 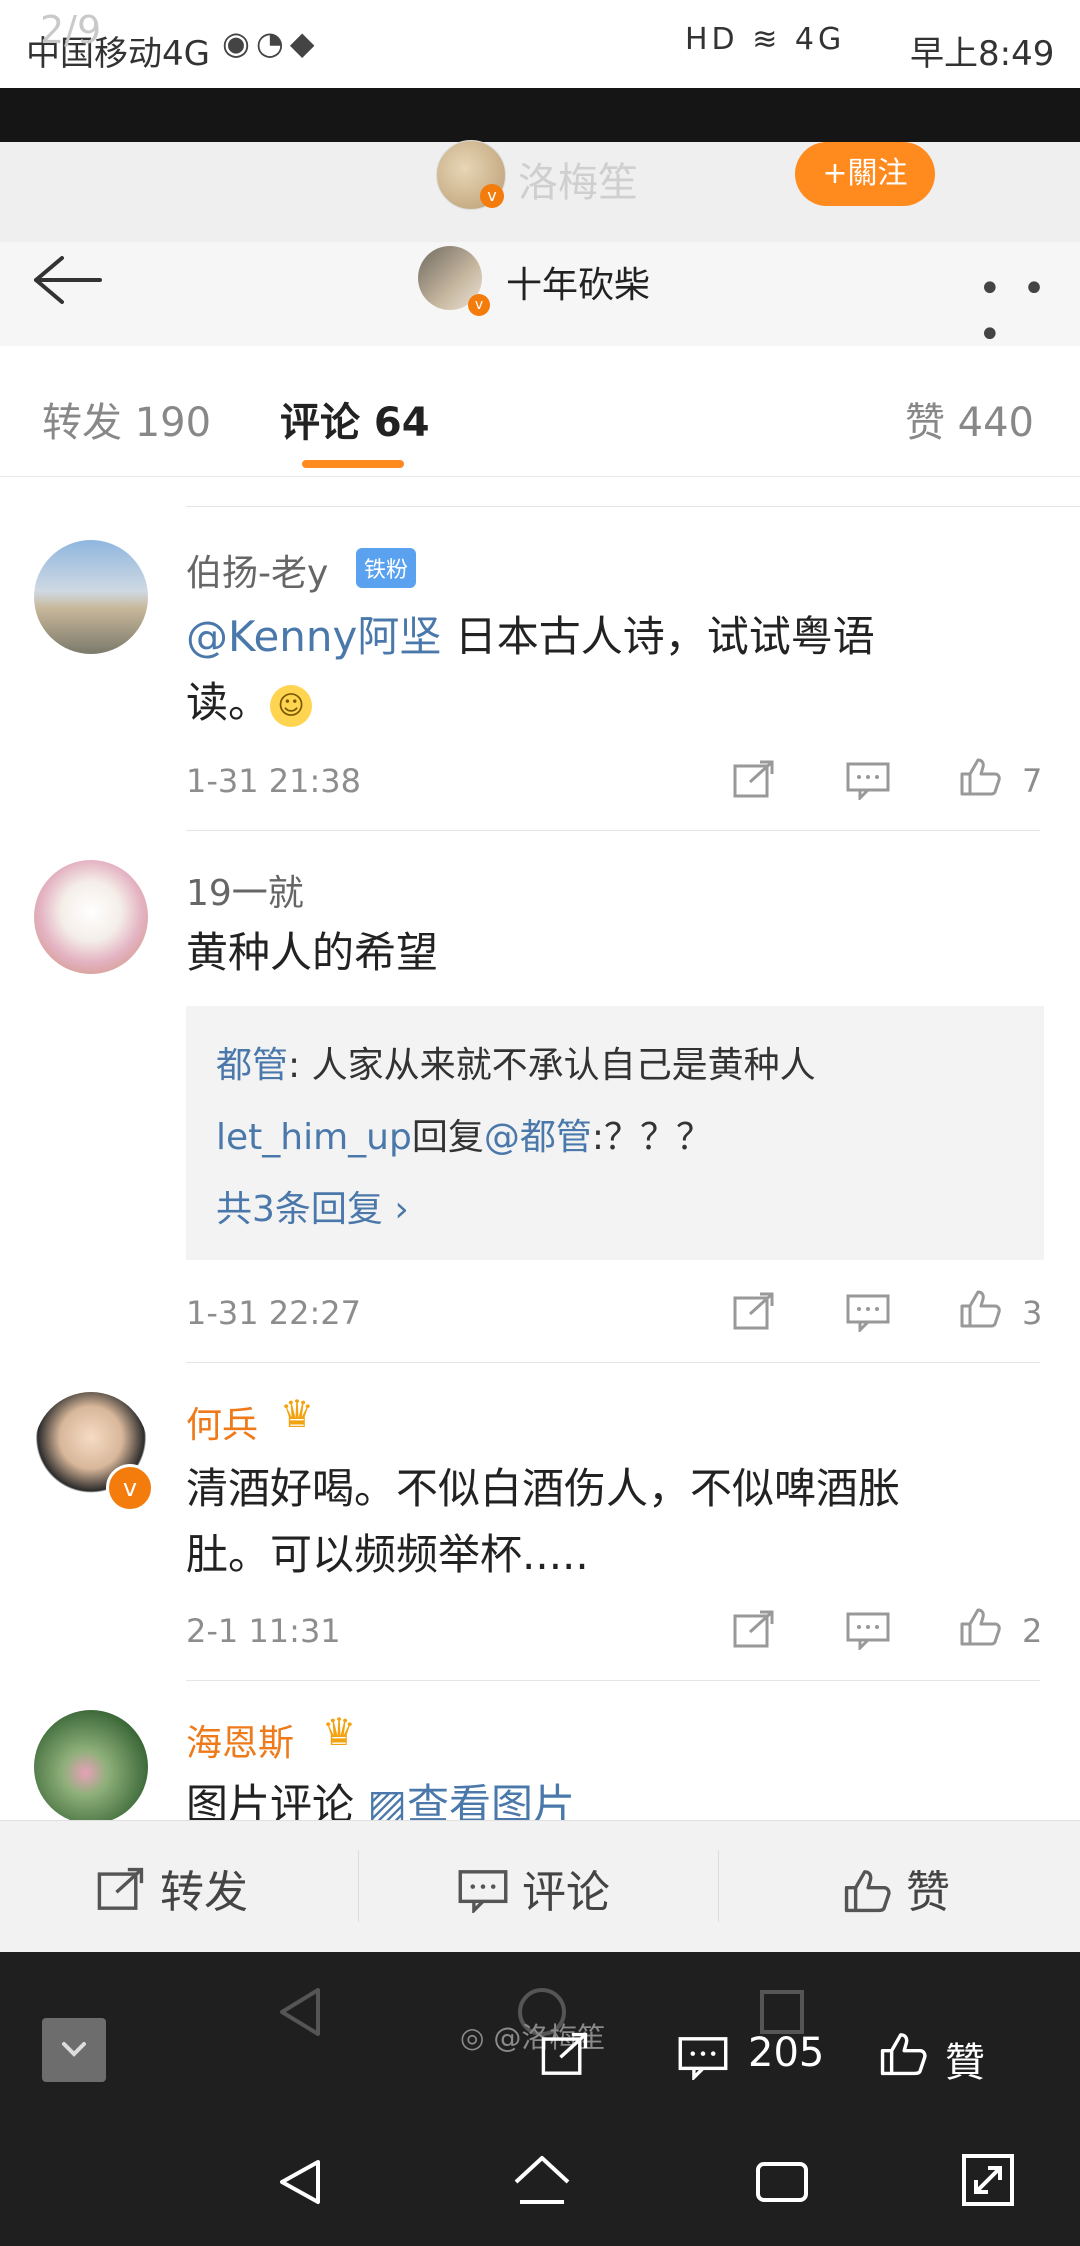 I want to click on weibo-logo-icon: ◎, so click(x=472, y=2037).